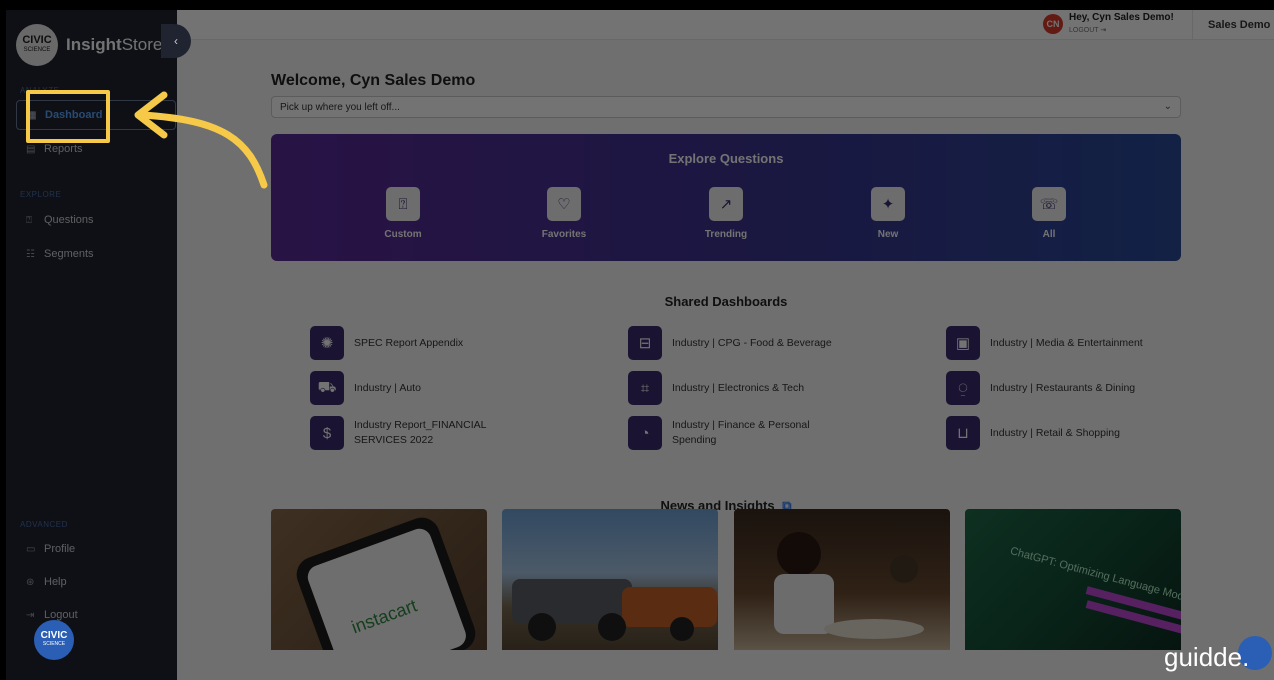  Describe the element at coordinates (963, 343) in the screenshot. I see `media-icon: ▣` at that location.